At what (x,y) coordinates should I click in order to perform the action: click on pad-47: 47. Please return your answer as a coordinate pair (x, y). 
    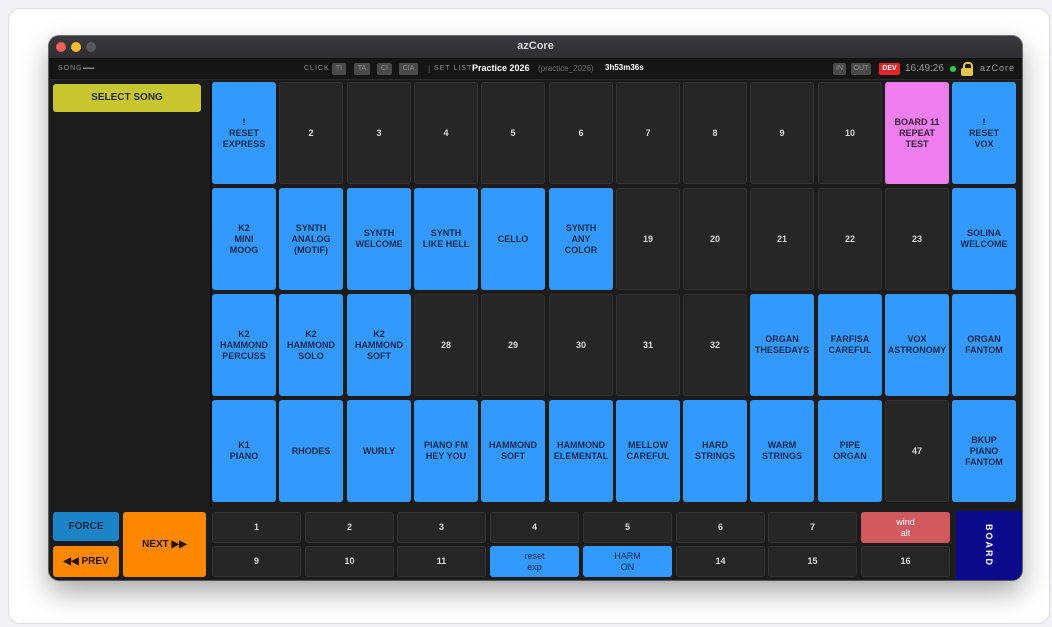
    Looking at the image, I should click on (917, 451).